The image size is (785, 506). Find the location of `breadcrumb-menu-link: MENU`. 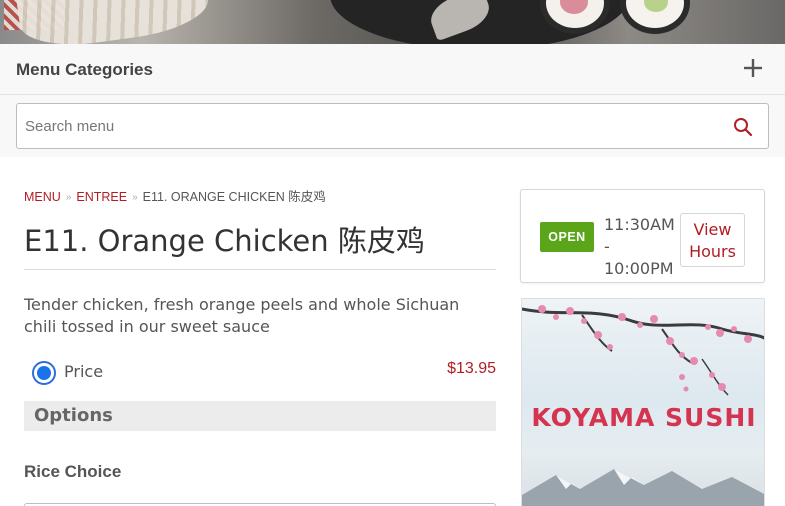

breadcrumb-menu-link: MENU is located at coordinates (42, 197).